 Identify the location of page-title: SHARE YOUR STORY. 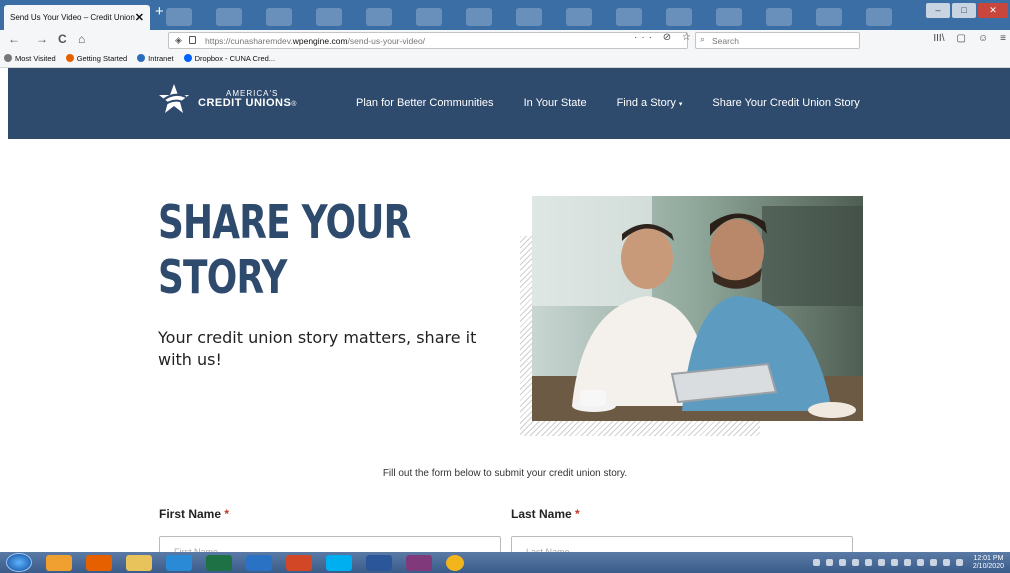
(286, 250).